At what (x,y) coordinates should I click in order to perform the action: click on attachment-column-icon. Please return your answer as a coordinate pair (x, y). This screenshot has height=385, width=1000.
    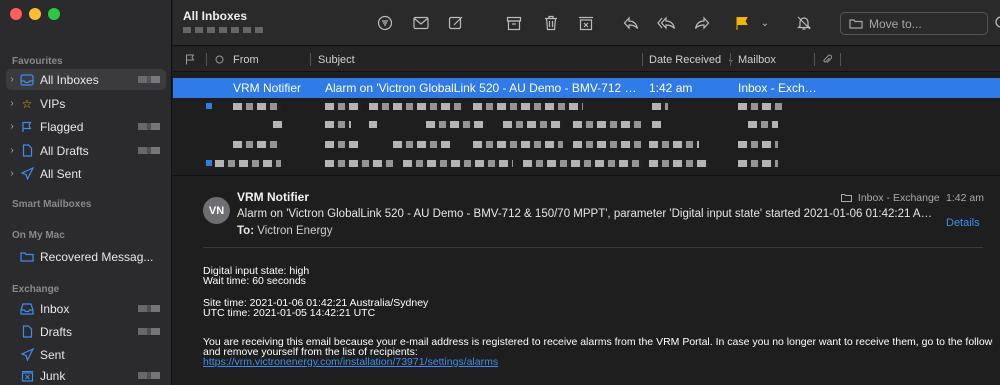
    Looking at the image, I should click on (827, 59).